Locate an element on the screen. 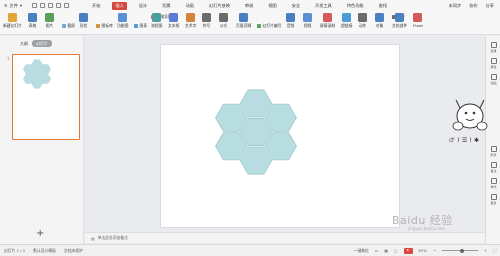 This screenshot has height=256, width=500. add-slide-button: + is located at coordinates (40, 234).